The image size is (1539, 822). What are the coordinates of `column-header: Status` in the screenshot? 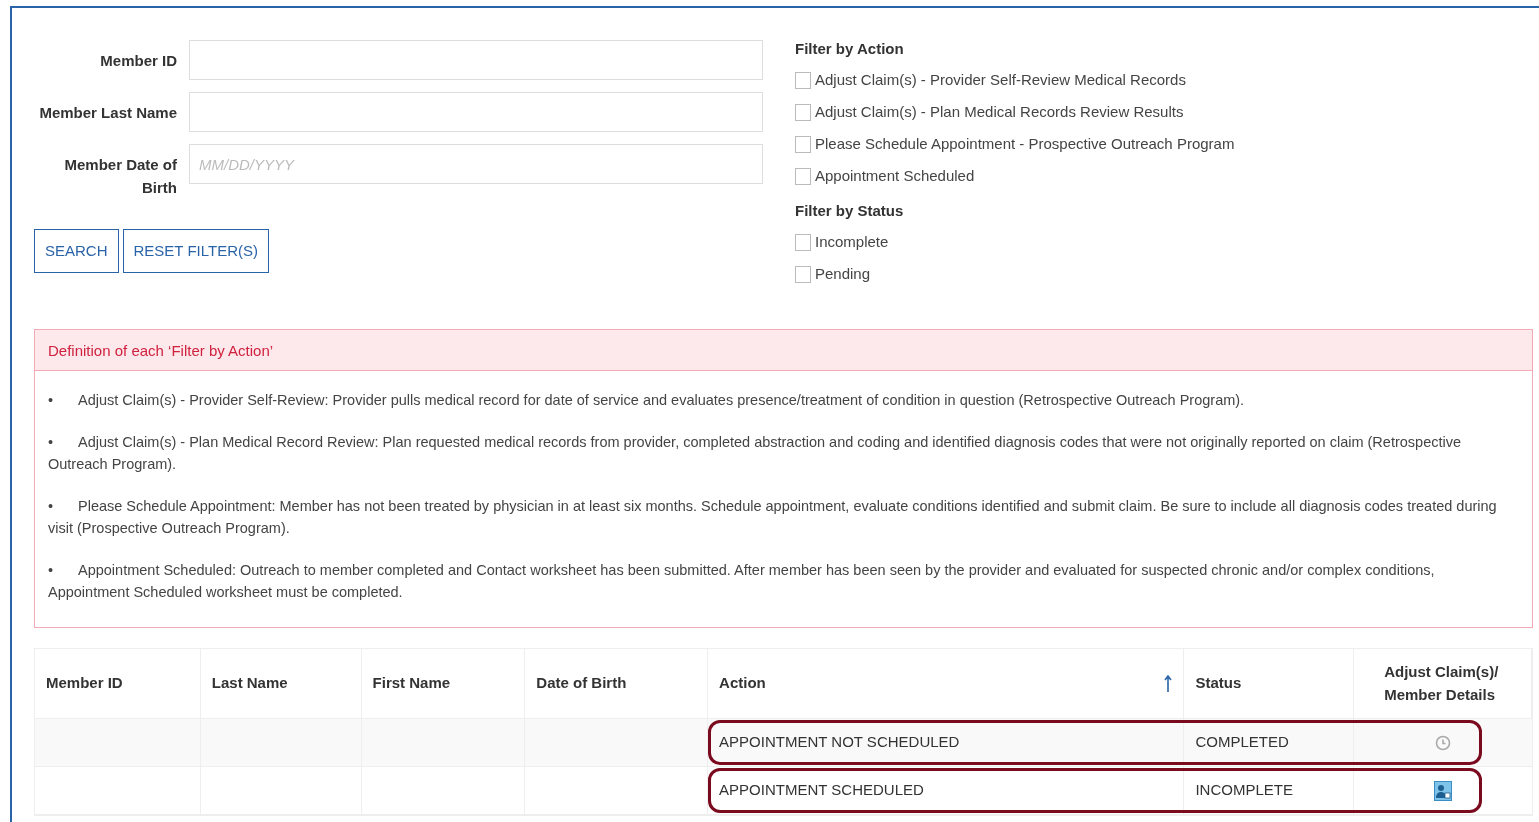 It's located at (1269, 683).